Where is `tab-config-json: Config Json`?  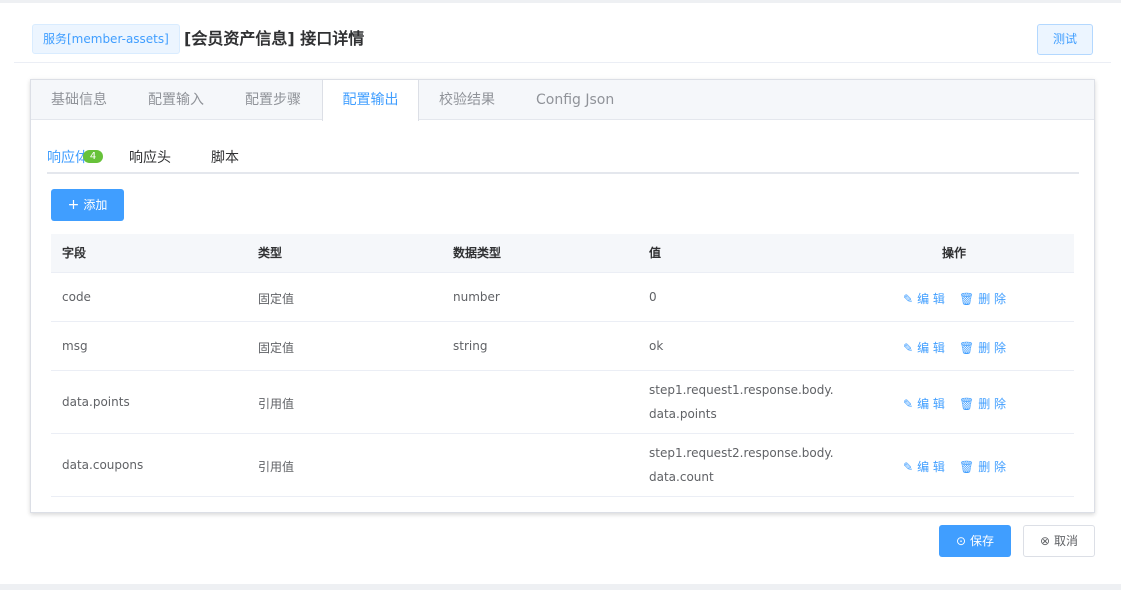
tab-config-json: Config Json is located at coordinates (575, 100).